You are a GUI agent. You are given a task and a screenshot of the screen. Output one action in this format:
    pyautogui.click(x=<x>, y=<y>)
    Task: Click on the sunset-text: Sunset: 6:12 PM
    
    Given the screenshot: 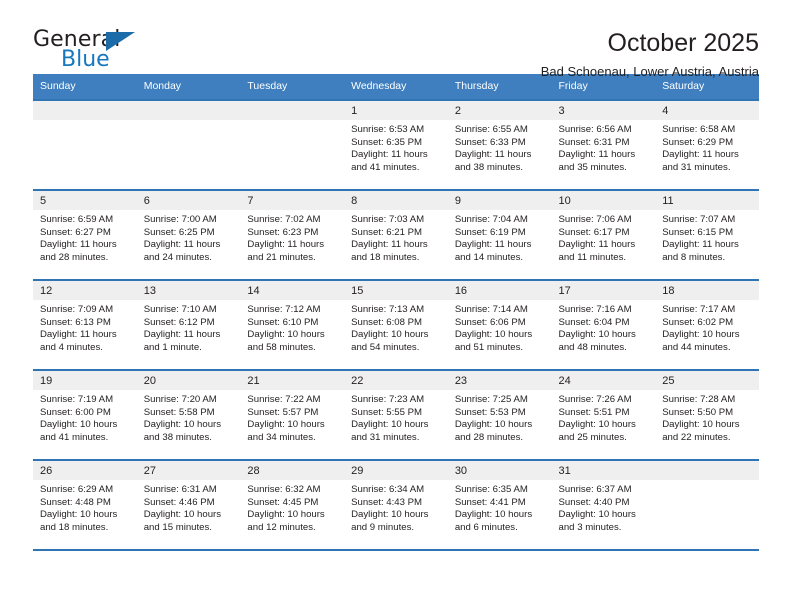 What is the action you would take?
    pyautogui.click(x=179, y=322)
    